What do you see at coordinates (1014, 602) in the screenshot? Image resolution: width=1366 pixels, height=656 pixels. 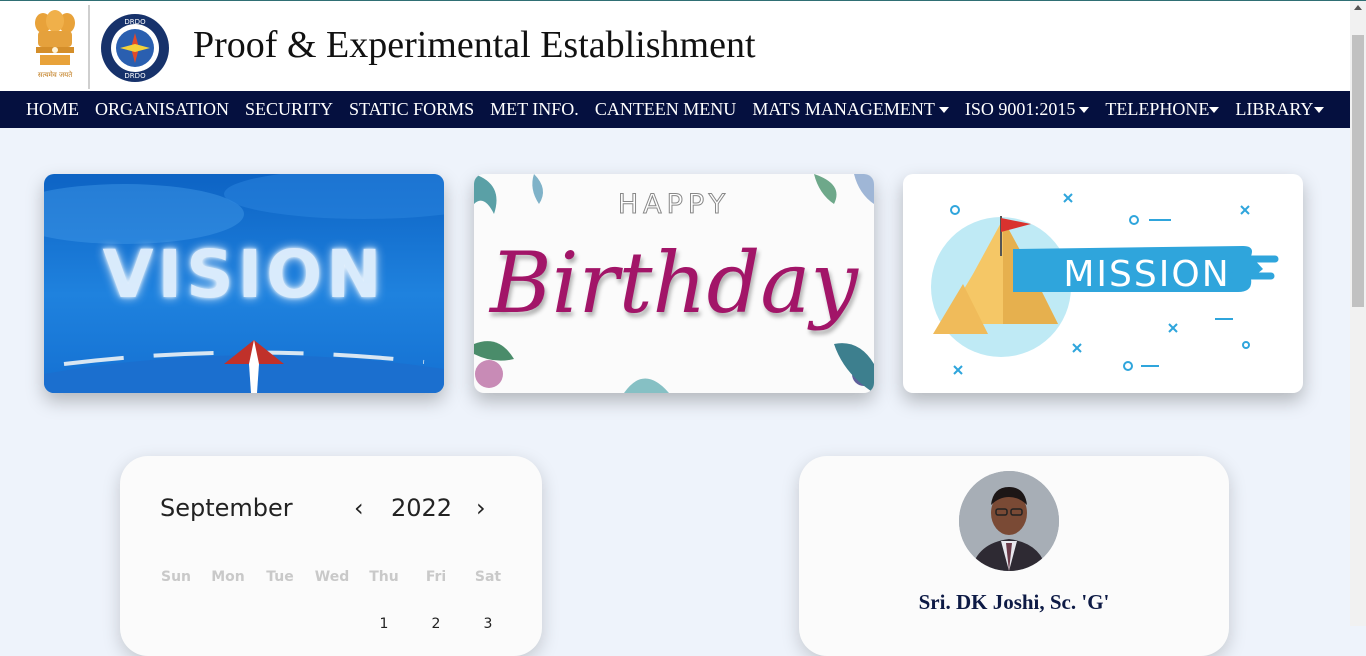 I see `director-name: Sri. DK Joshi, Sc. 'G'` at bounding box center [1014, 602].